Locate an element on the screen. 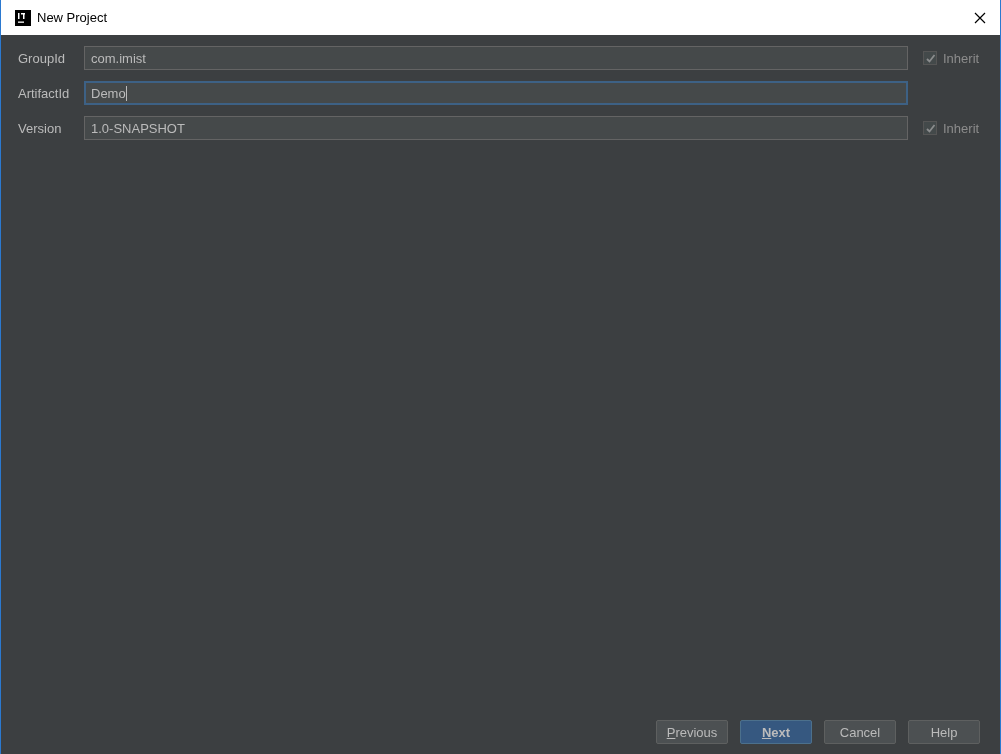  field-label: ArtifactId is located at coordinates (44, 93).